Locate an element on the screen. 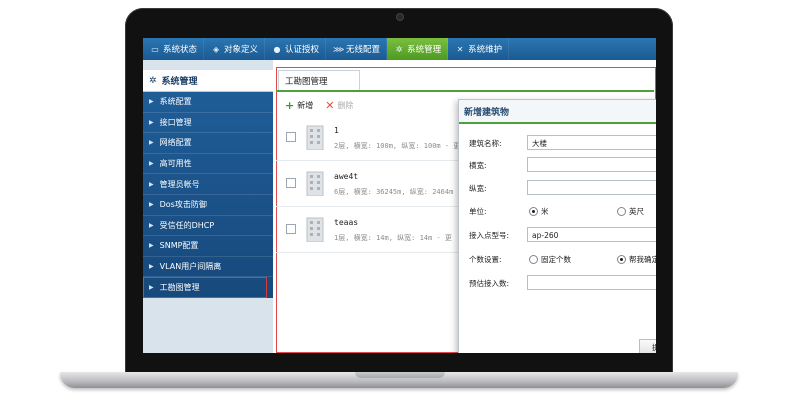  nav-wireless-config: ⋙ 无线配置 is located at coordinates (357, 49).